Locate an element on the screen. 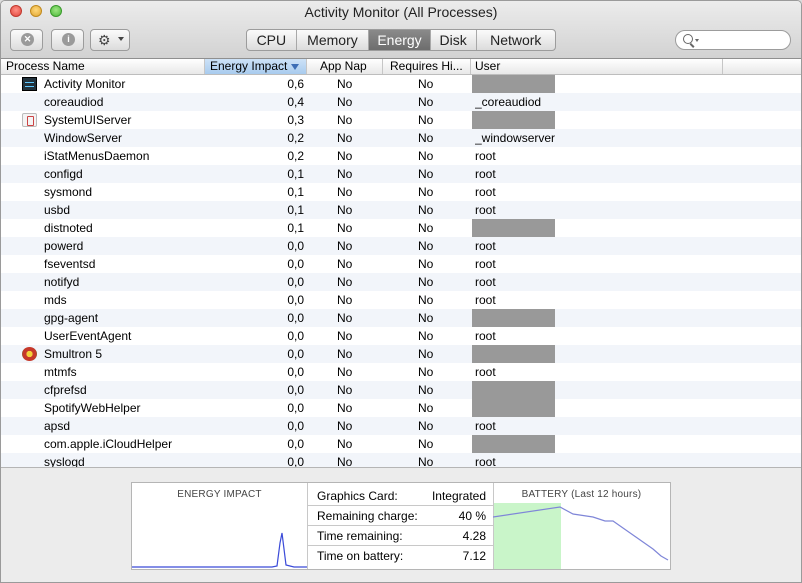 The image size is (802, 583). table-row: UserEventAgent 0,0 No No root is located at coordinates (401, 336).